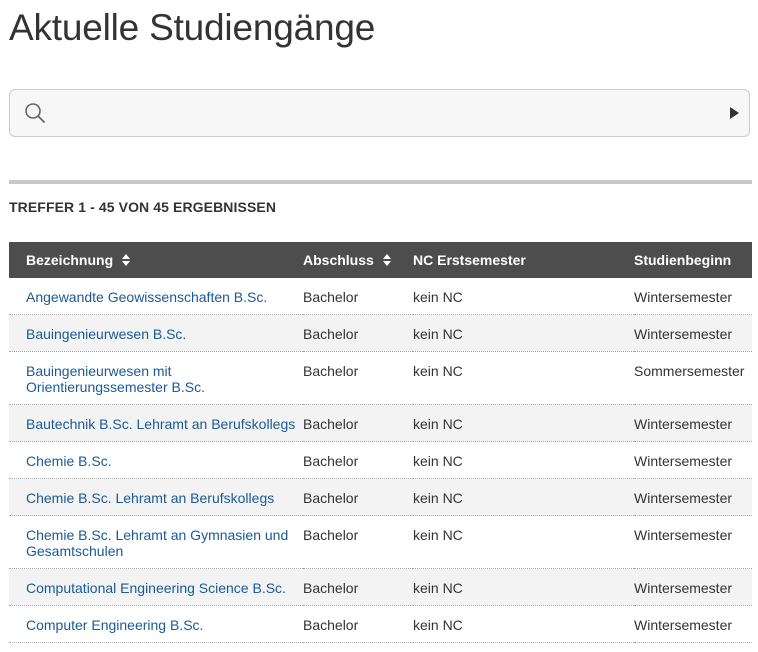 This screenshot has width=758, height=652. Describe the element at coordinates (156, 588) in the screenshot. I see `program-link: Computational Engineering Science B.Sc.` at that location.